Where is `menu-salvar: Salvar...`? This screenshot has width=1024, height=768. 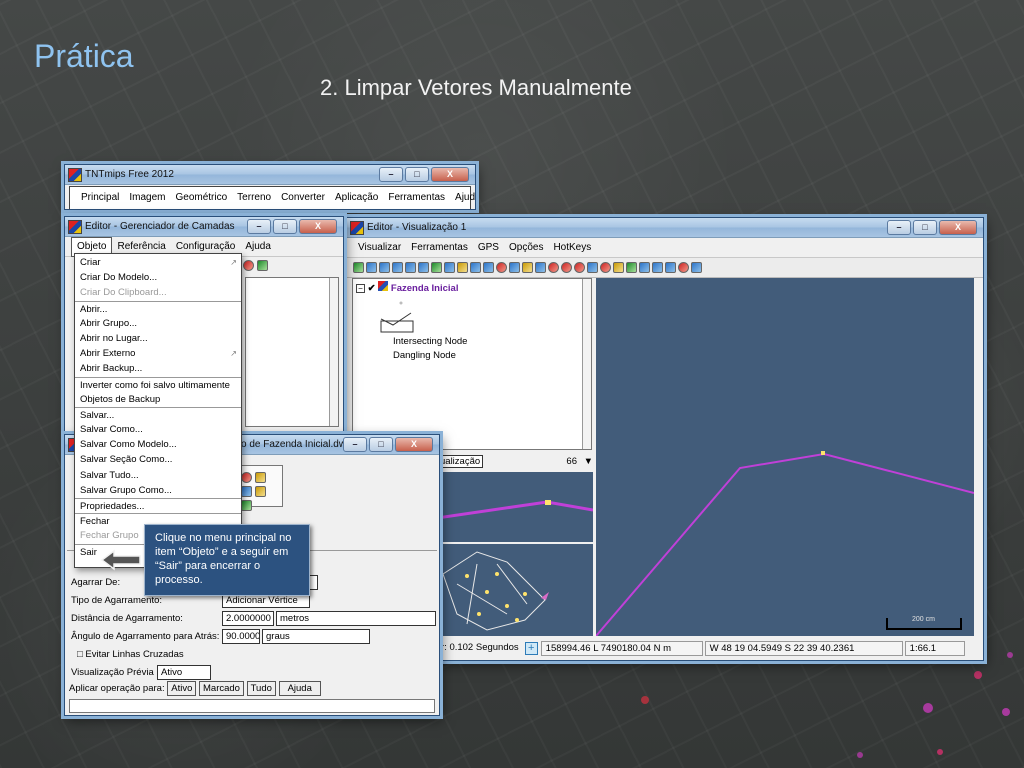 menu-salvar: Salvar... is located at coordinates (158, 414).